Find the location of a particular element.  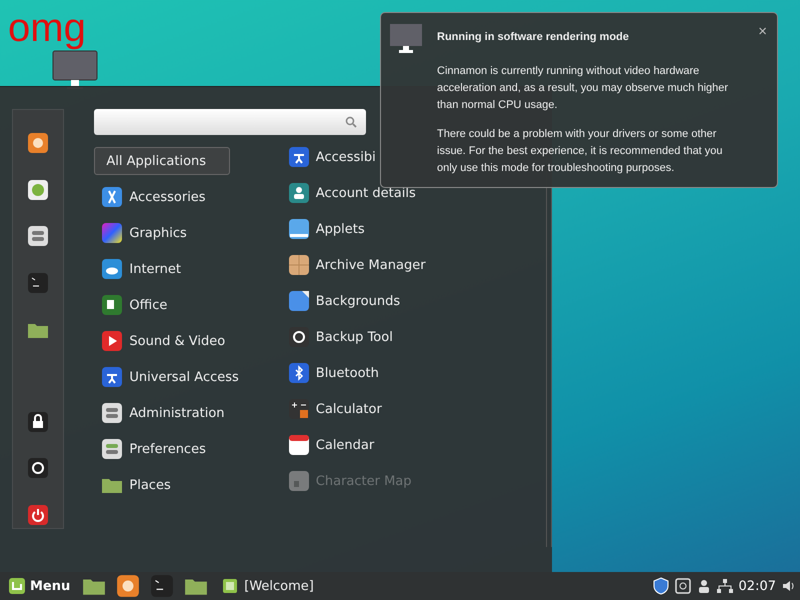

application-item: Backup Tool is located at coordinates (357, 337).